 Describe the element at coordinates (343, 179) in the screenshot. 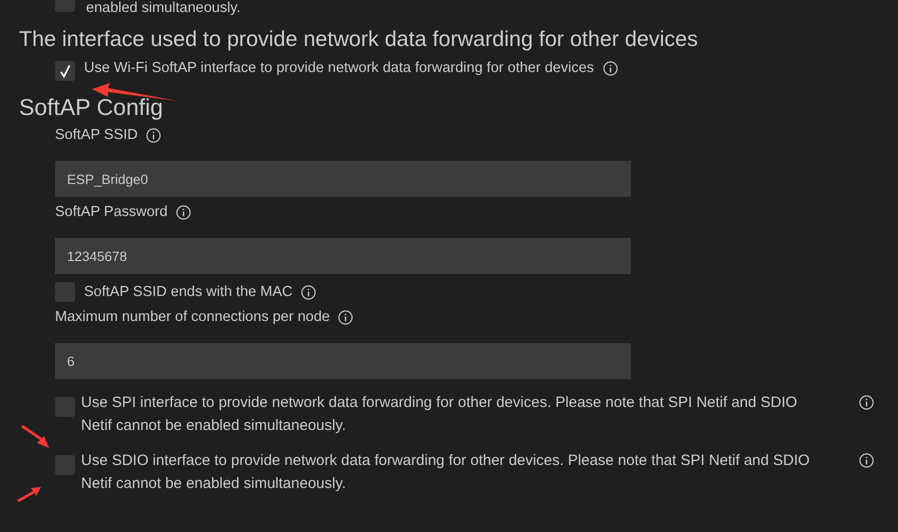

I see `input-field: ESP_Bridge0` at that location.